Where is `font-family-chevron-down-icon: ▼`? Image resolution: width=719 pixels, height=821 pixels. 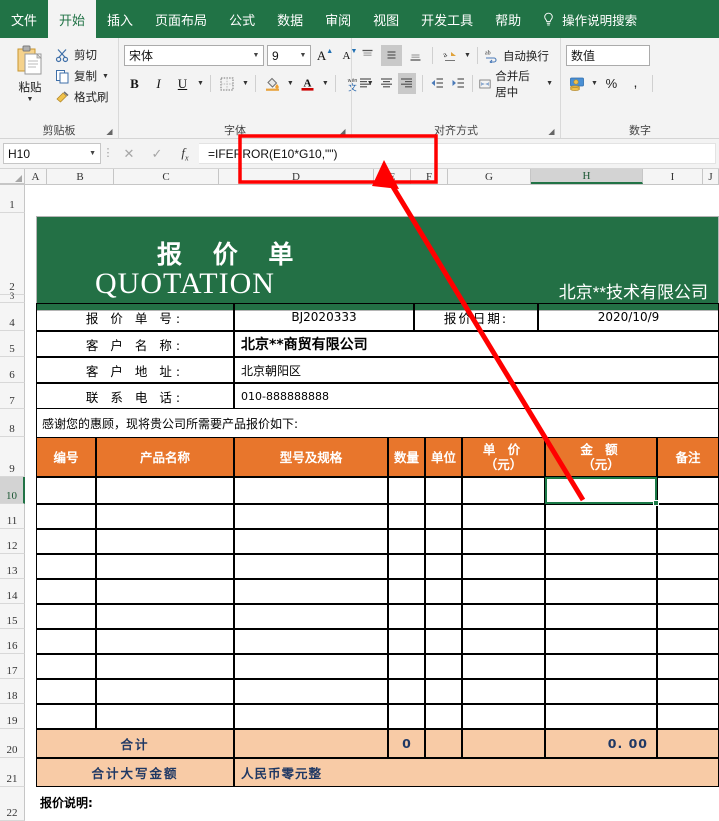 font-family-chevron-down-icon: ▼ is located at coordinates (256, 55).